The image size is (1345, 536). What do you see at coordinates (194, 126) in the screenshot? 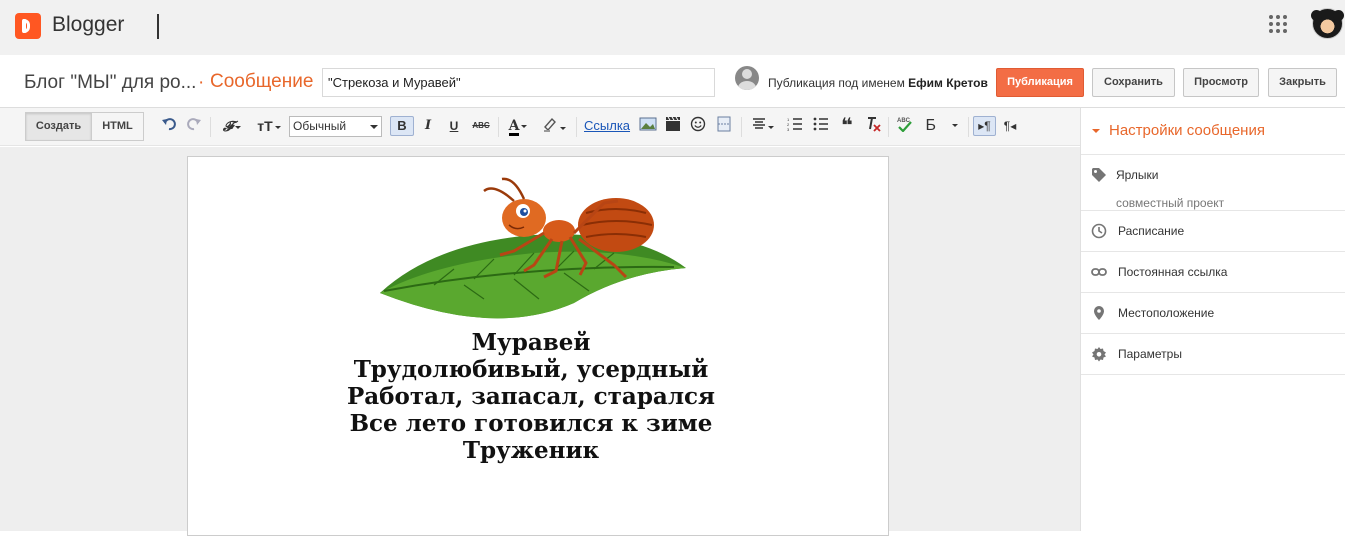
I see `redo-icon` at bounding box center [194, 126].